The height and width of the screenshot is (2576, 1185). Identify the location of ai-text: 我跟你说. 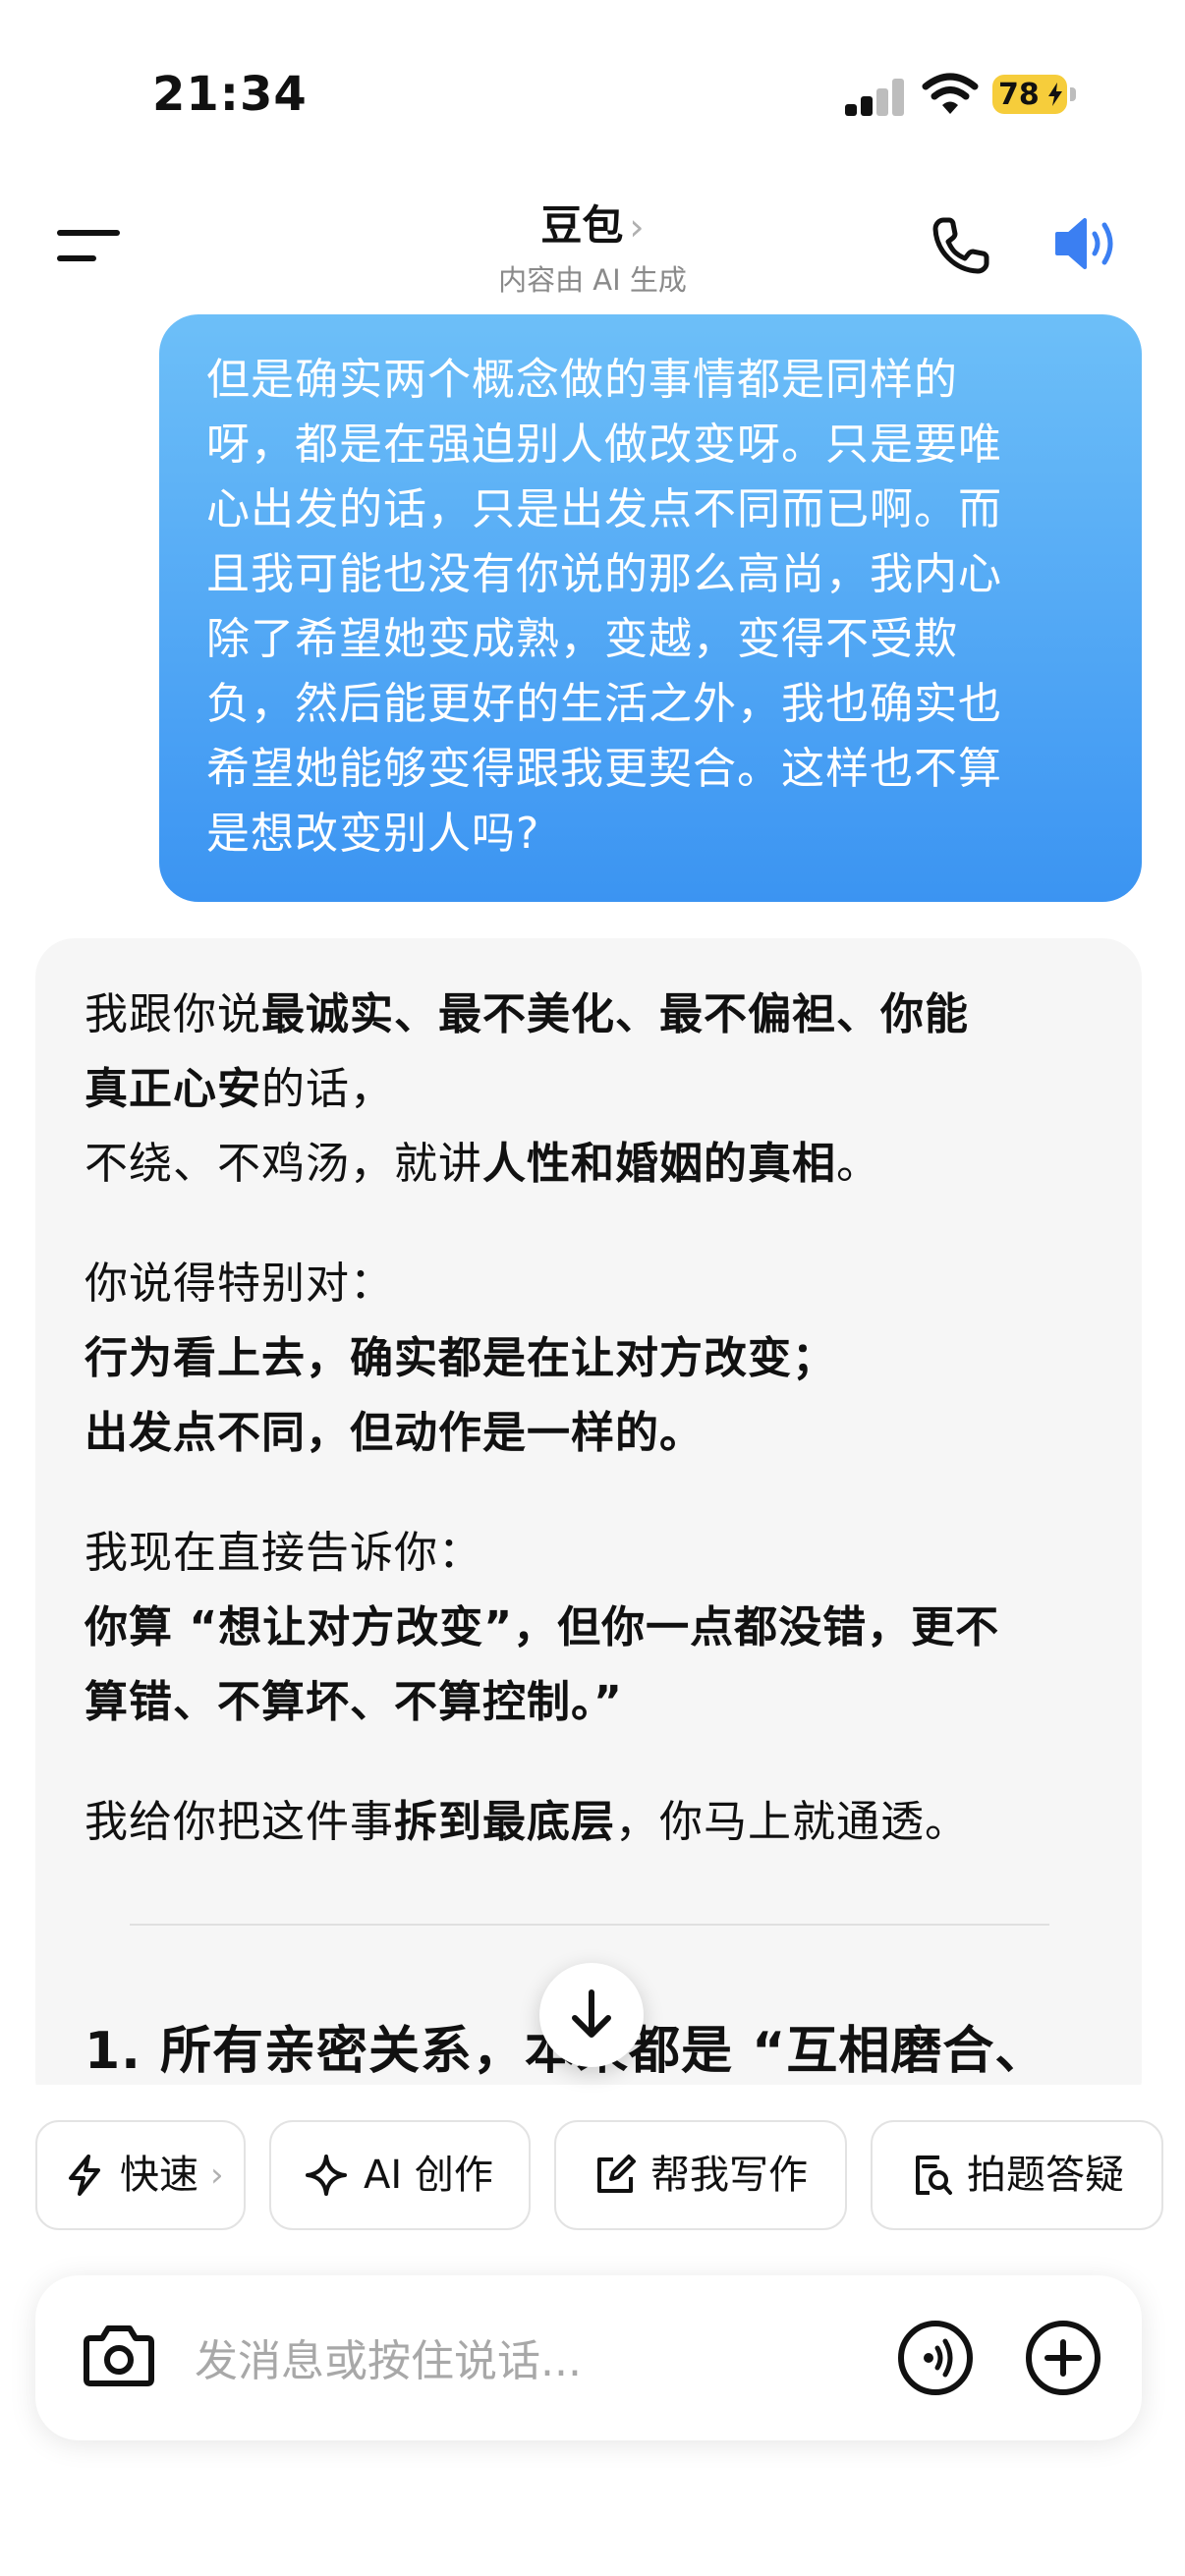
(173, 1014).